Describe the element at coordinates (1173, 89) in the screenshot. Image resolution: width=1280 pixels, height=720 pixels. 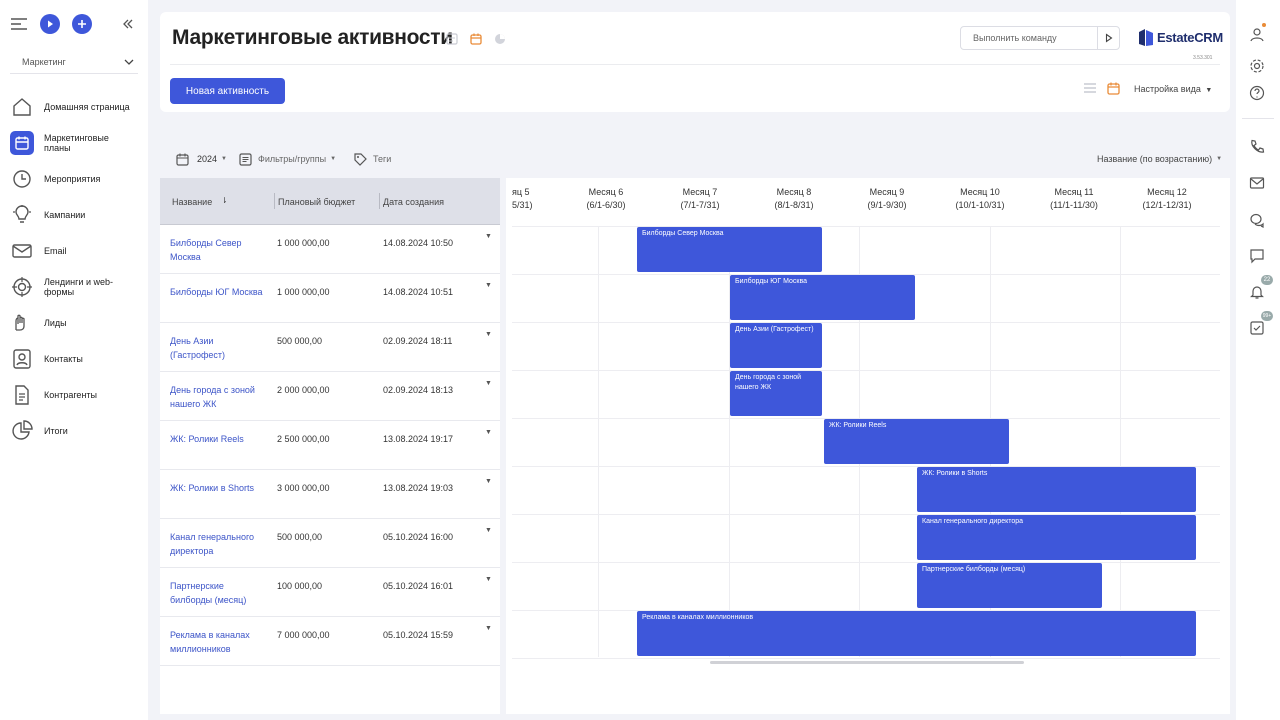
I see `view-settings-button: Настройка вида ▼` at that location.